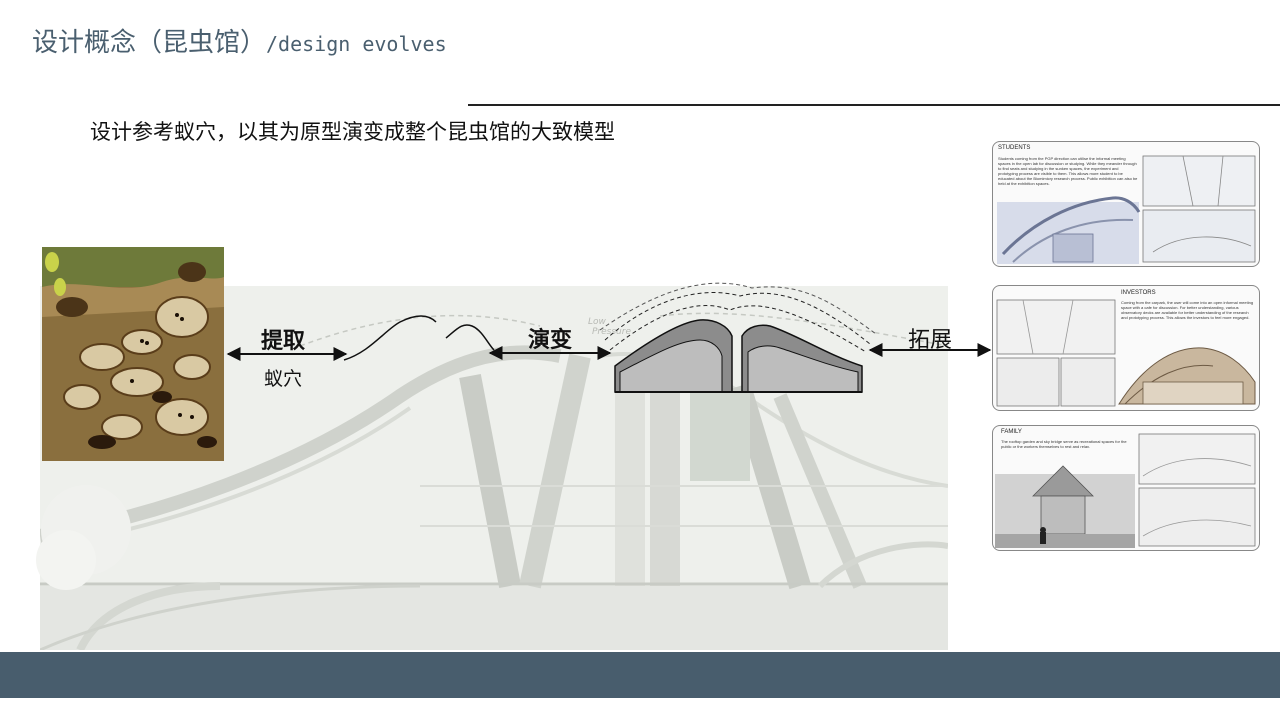 This screenshot has height=720, width=1280. What do you see at coordinates (1126, 353) in the screenshot?
I see `panel-investors-sketches` at bounding box center [1126, 353].